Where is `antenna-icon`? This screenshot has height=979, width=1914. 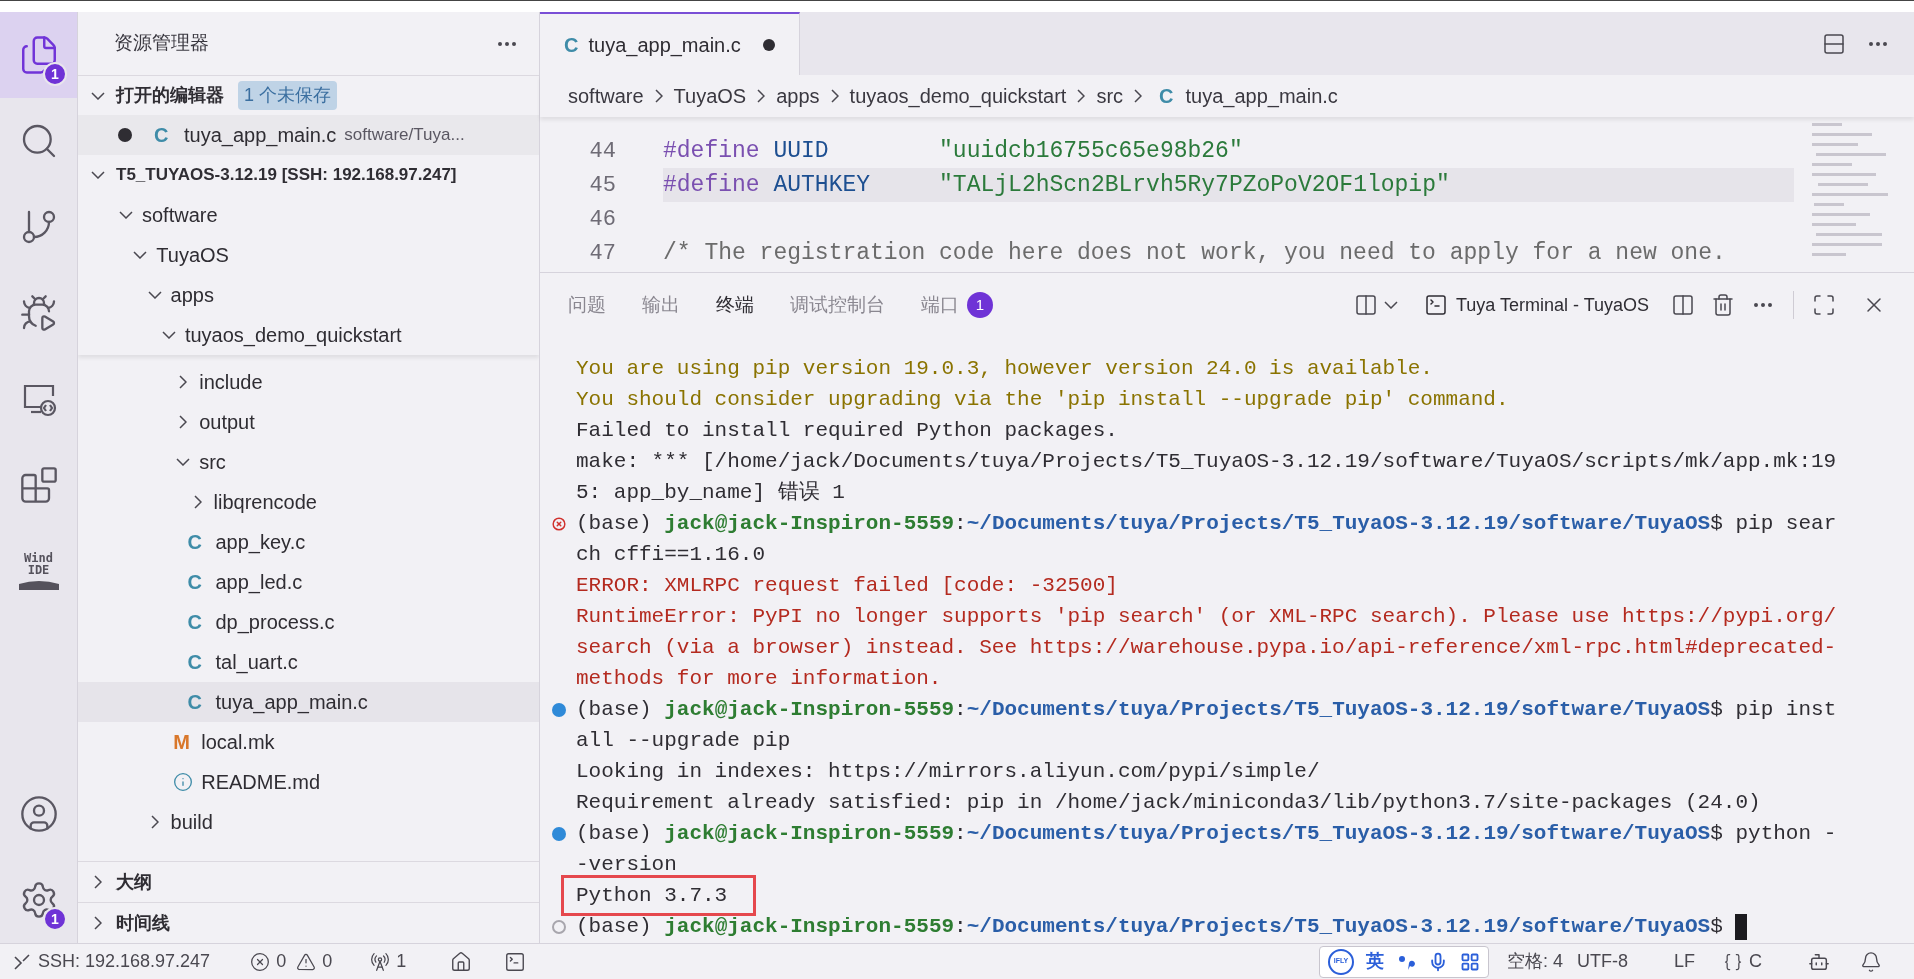
antenna-icon is located at coordinates (380, 961).